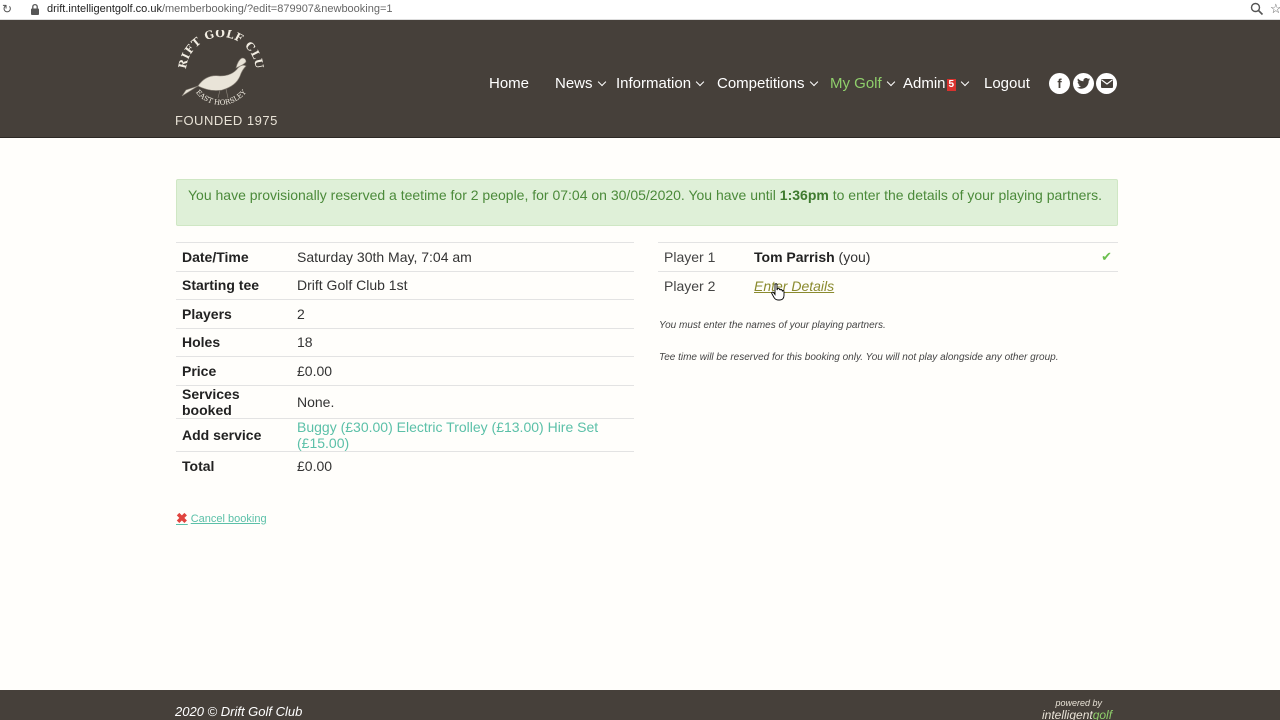 This screenshot has height=720, width=1280. What do you see at coordinates (703, 256) in the screenshot?
I see `player-label: Player 1` at bounding box center [703, 256].